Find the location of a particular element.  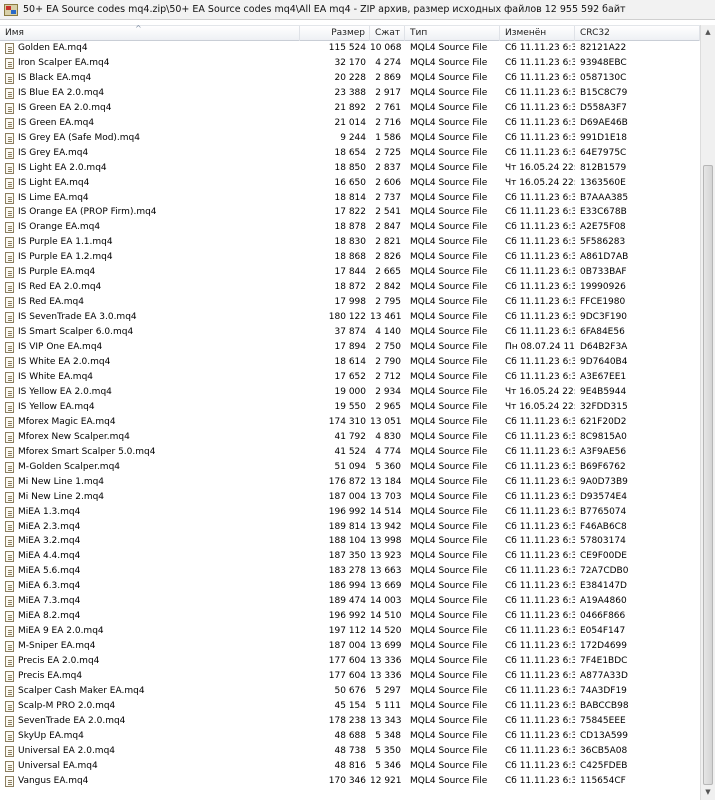

file-size: 189 814 is located at coordinates (347, 526).